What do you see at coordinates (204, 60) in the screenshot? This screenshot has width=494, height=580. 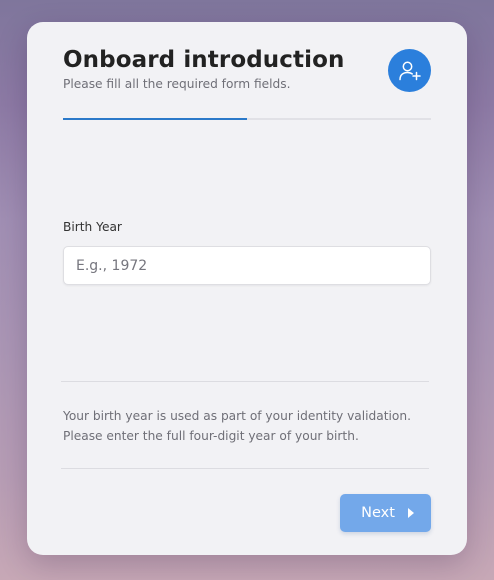 I see `page-title: Onboard introduction` at bounding box center [204, 60].